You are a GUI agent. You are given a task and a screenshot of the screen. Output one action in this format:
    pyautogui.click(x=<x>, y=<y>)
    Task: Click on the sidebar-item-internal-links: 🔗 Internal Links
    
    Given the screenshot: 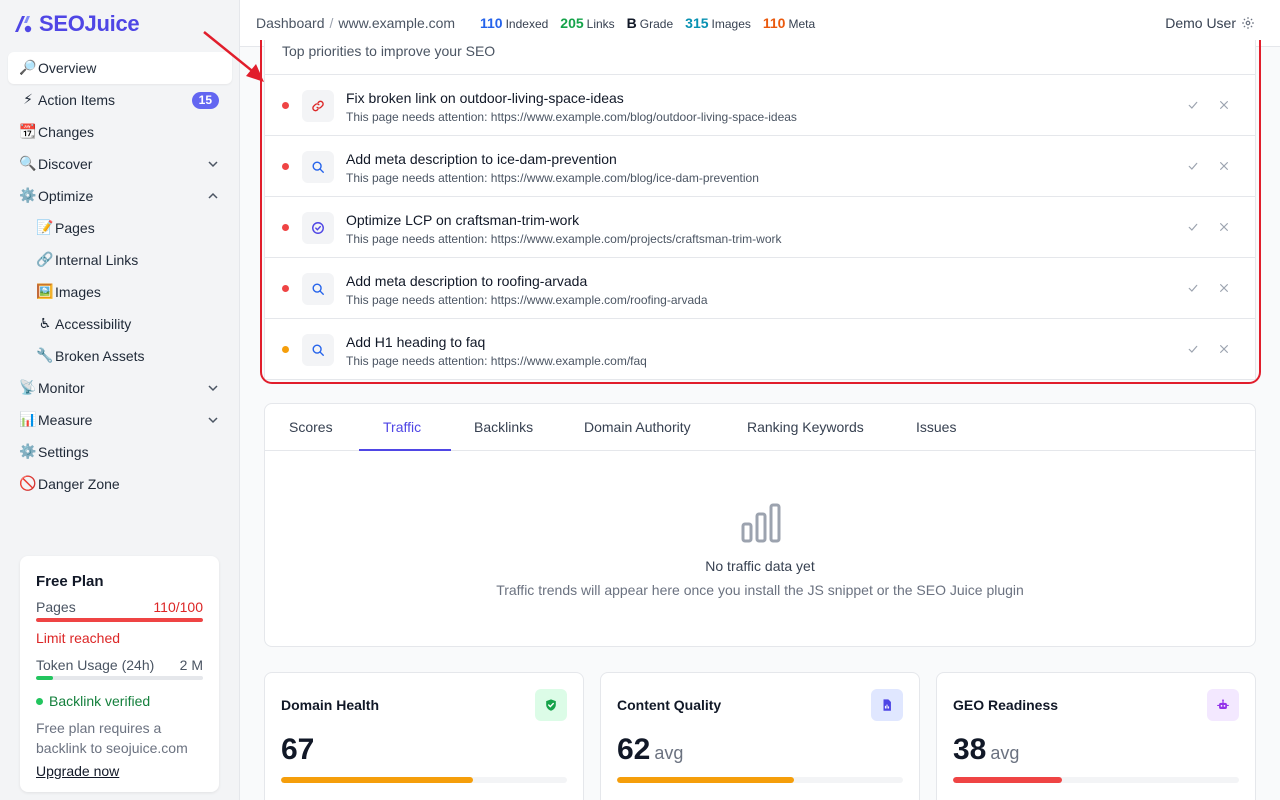 What is the action you would take?
    pyautogui.click(x=120, y=260)
    